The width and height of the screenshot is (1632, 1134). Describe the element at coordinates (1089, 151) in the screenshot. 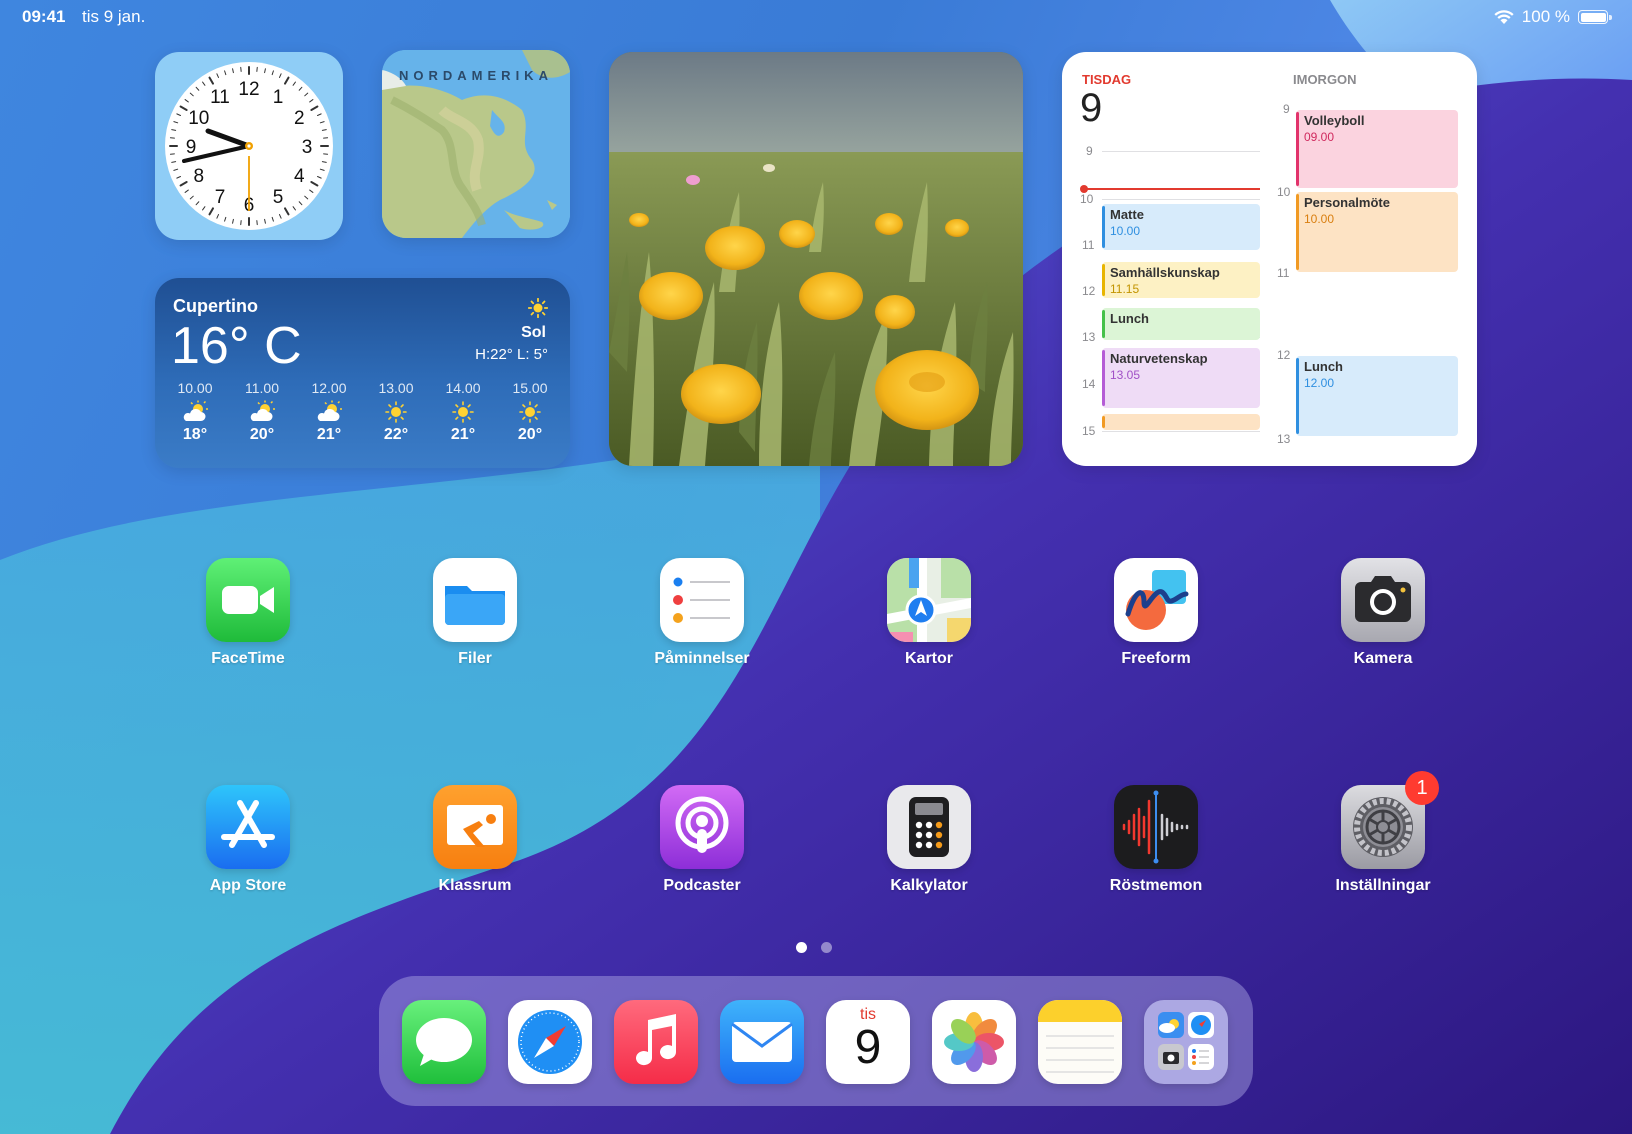

I see `hour-label: 9` at that location.